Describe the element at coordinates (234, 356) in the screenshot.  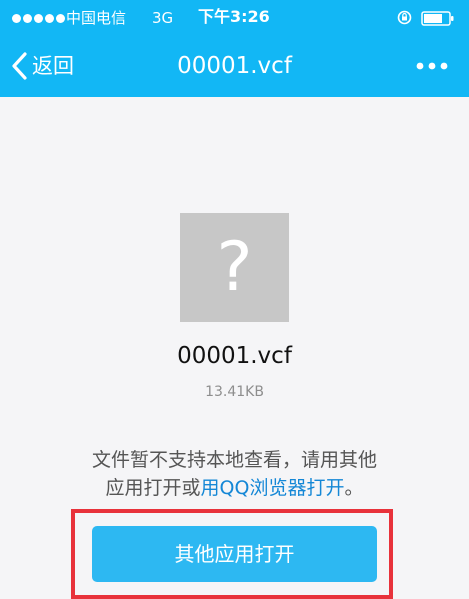
I see `file-name: 00001.vcf` at that location.